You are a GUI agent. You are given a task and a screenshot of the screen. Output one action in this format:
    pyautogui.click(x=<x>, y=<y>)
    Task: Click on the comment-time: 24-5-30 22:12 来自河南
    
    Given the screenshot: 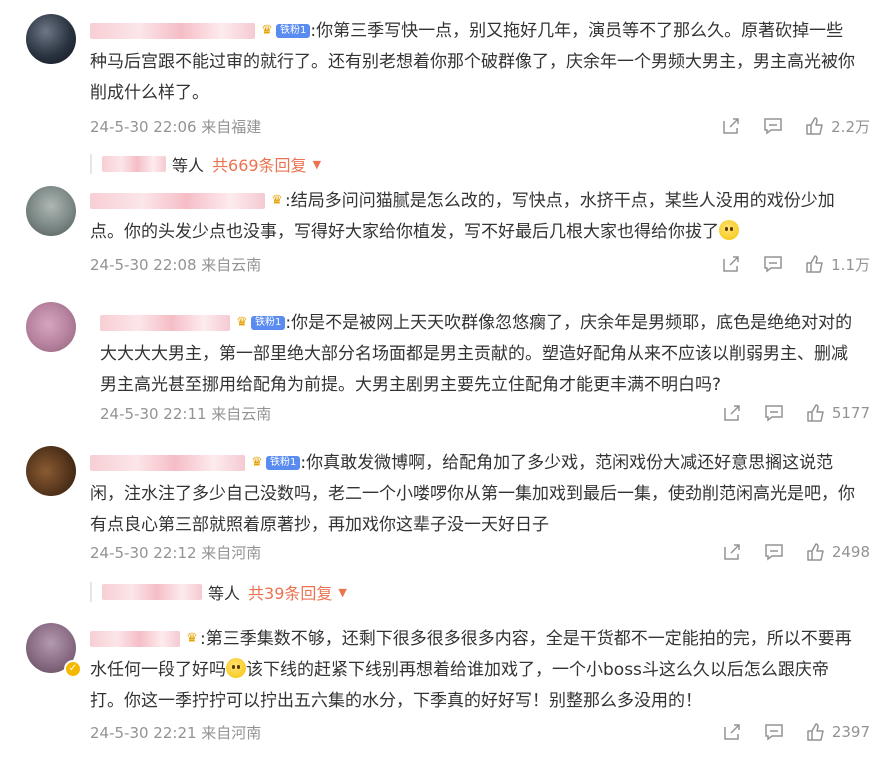 What is the action you would take?
    pyautogui.click(x=176, y=552)
    